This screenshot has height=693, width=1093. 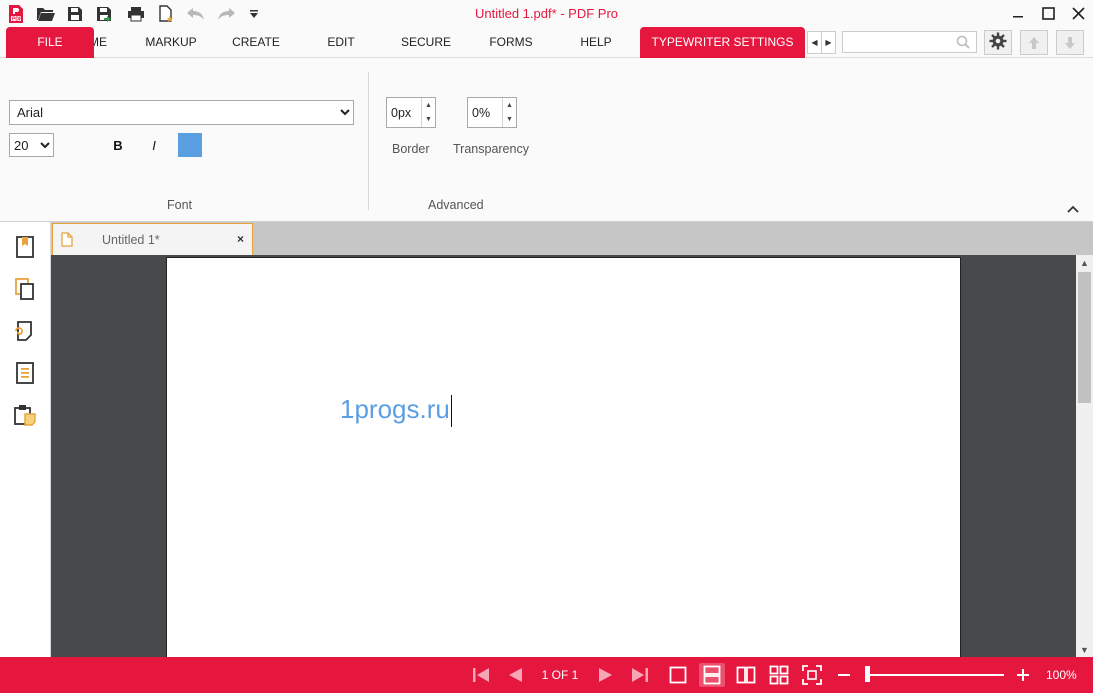 What do you see at coordinates (596, 42) in the screenshot?
I see `tab-help: HELP` at bounding box center [596, 42].